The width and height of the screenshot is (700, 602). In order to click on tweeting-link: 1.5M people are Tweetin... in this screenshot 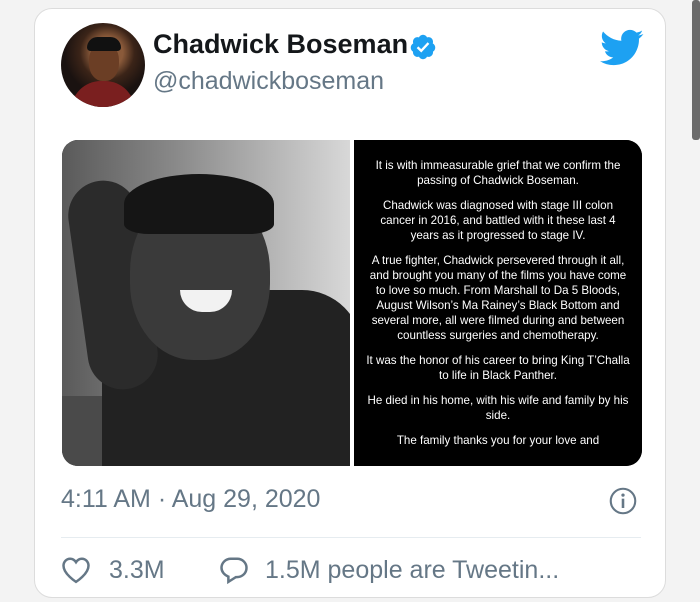, I will do `click(389, 570)`.